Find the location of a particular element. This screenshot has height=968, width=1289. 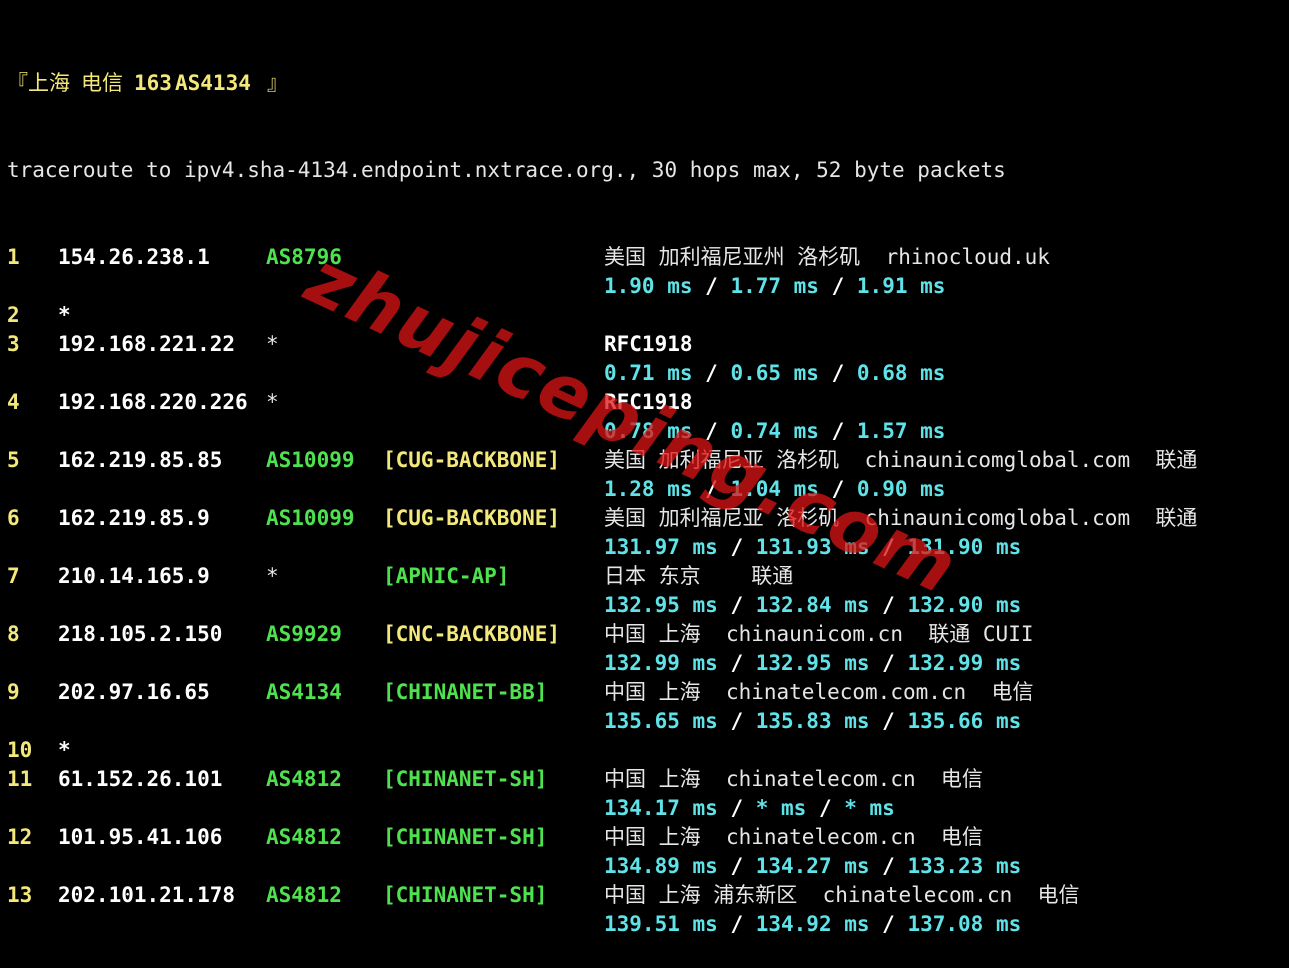

rtt-value: 1.91 ms is located at coordinates (901, 286).